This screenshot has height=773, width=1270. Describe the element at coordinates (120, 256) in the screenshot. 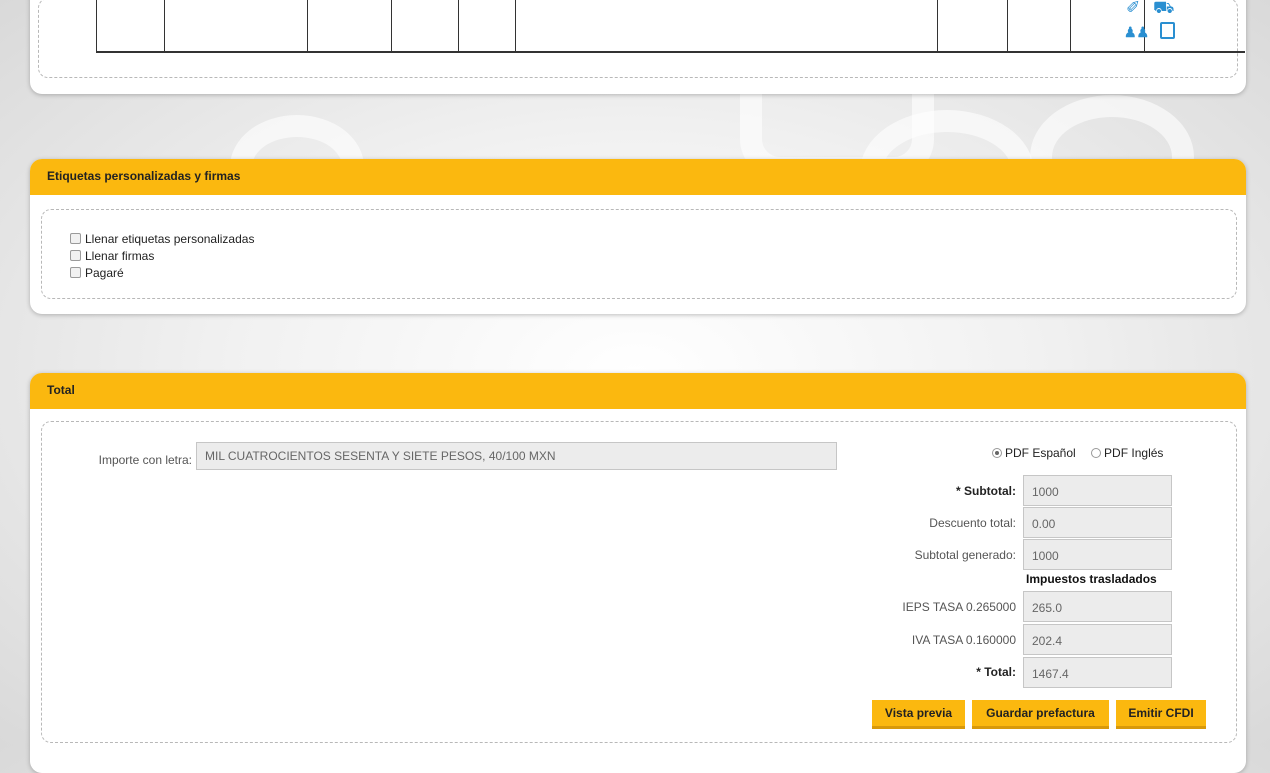

I see `checkbox-label: Llenar firmas` at that location.